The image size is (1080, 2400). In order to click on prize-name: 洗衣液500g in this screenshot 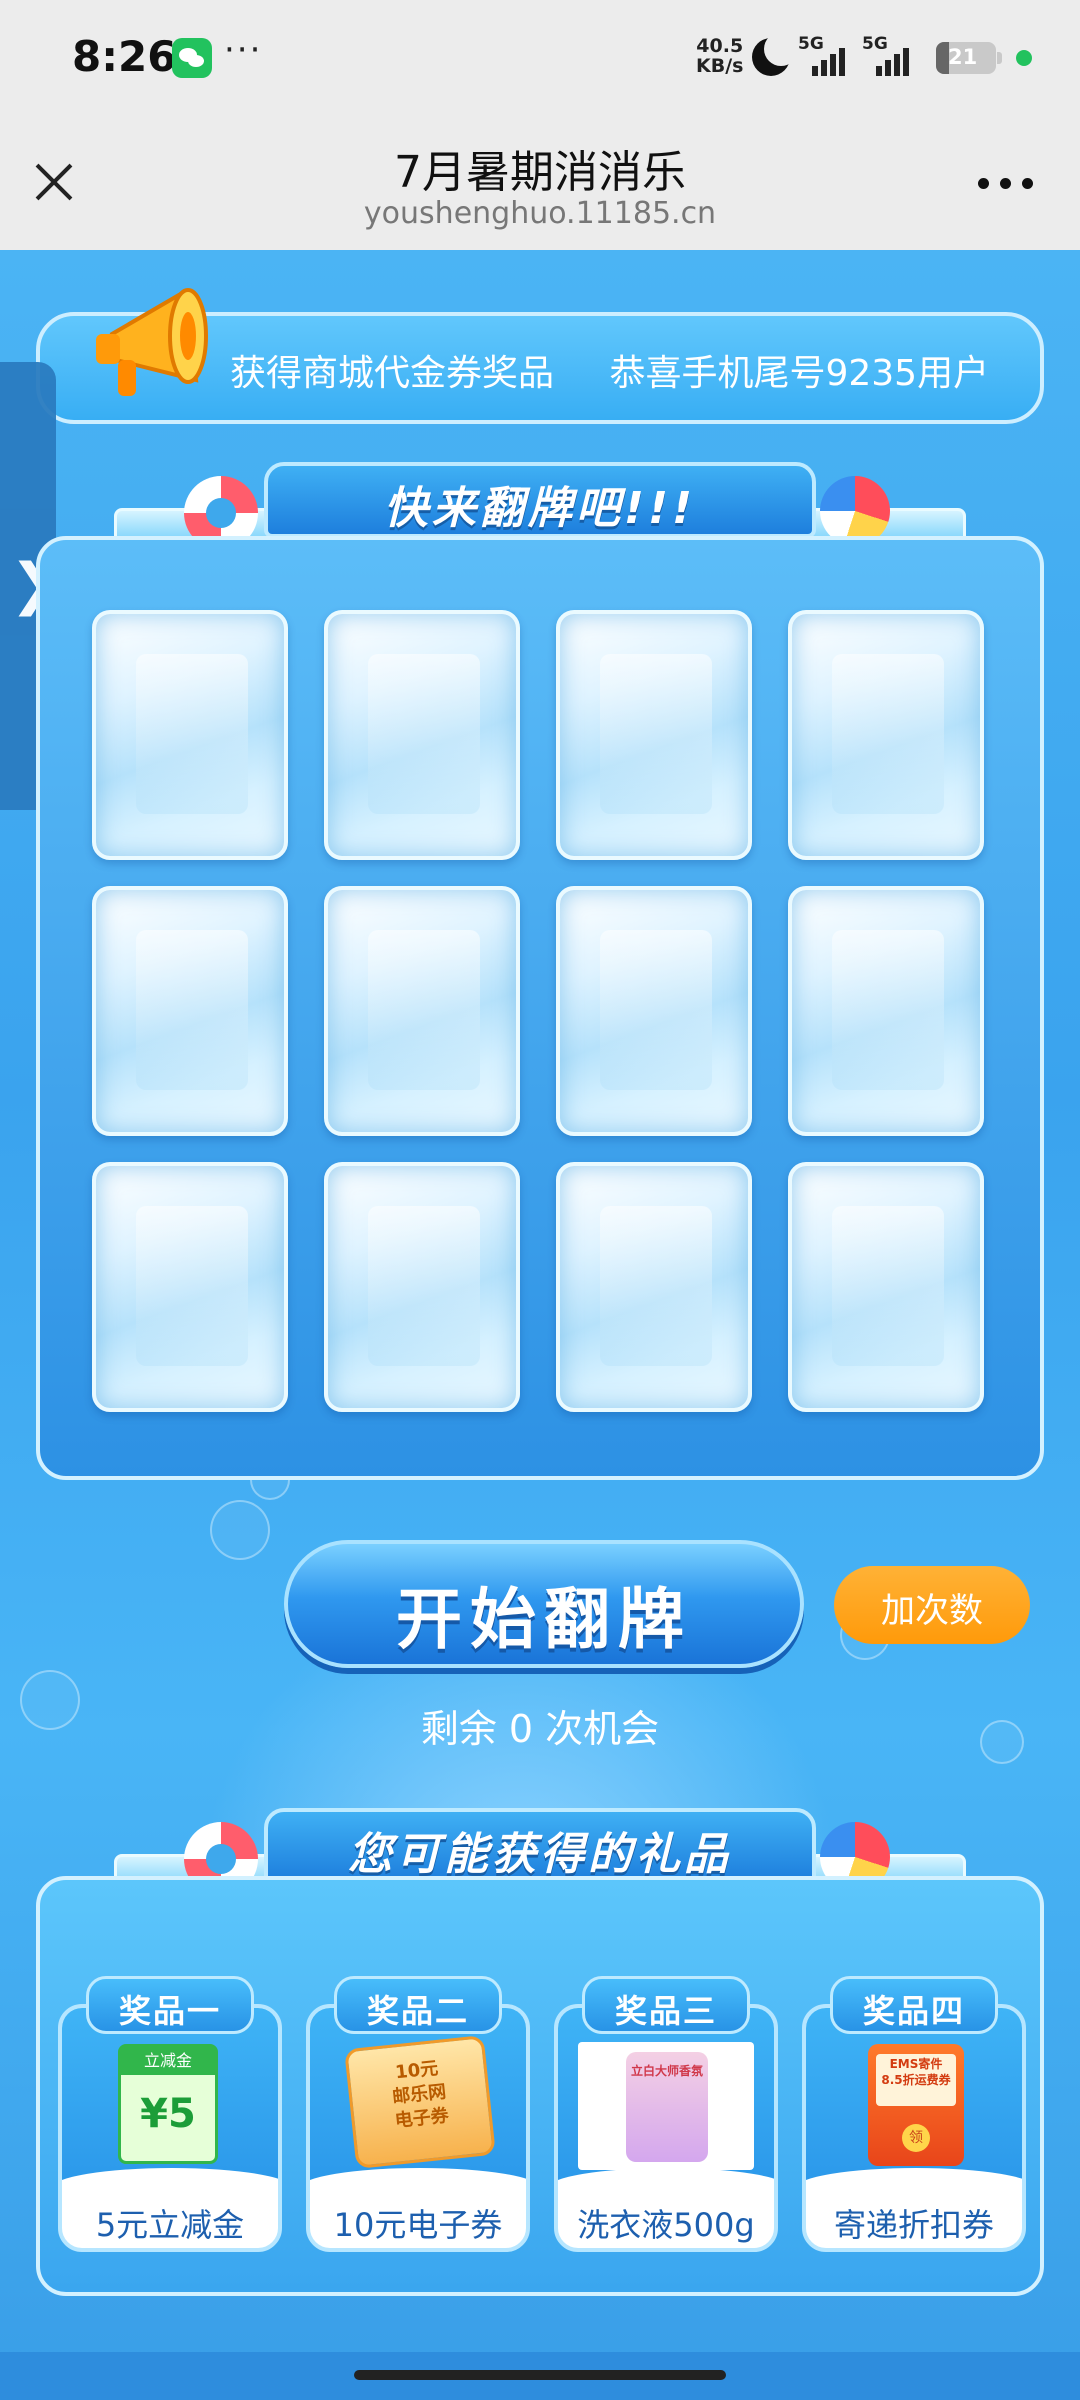, I will do `click(666, 2225)`.